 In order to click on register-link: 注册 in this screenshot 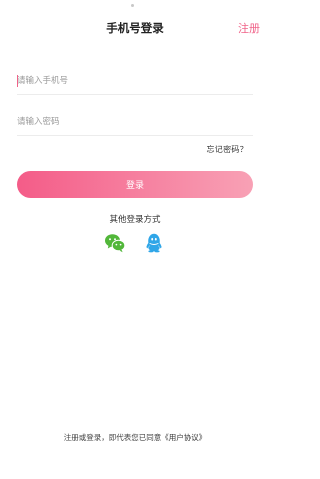, I will do `click(249, 28)`.